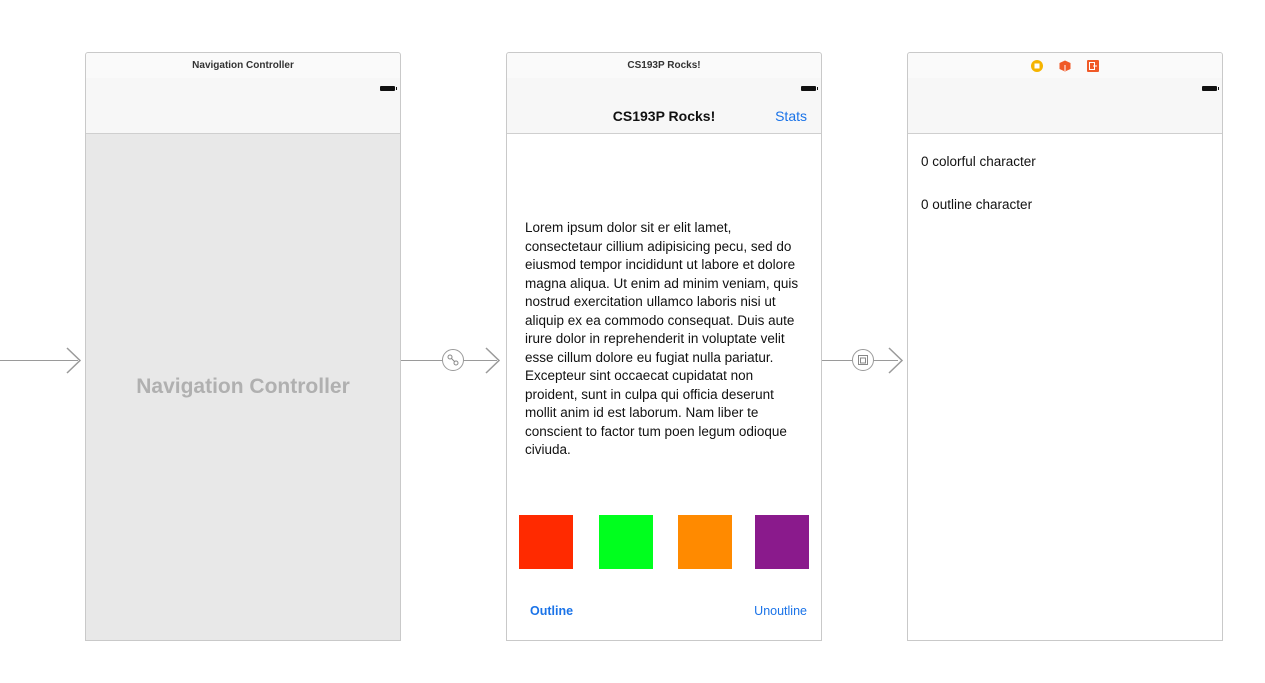  Describe the element at coordinates (664, 106) in the screenshot. I see `navigation-bar: CS193P Rocks! Stats` at that location.